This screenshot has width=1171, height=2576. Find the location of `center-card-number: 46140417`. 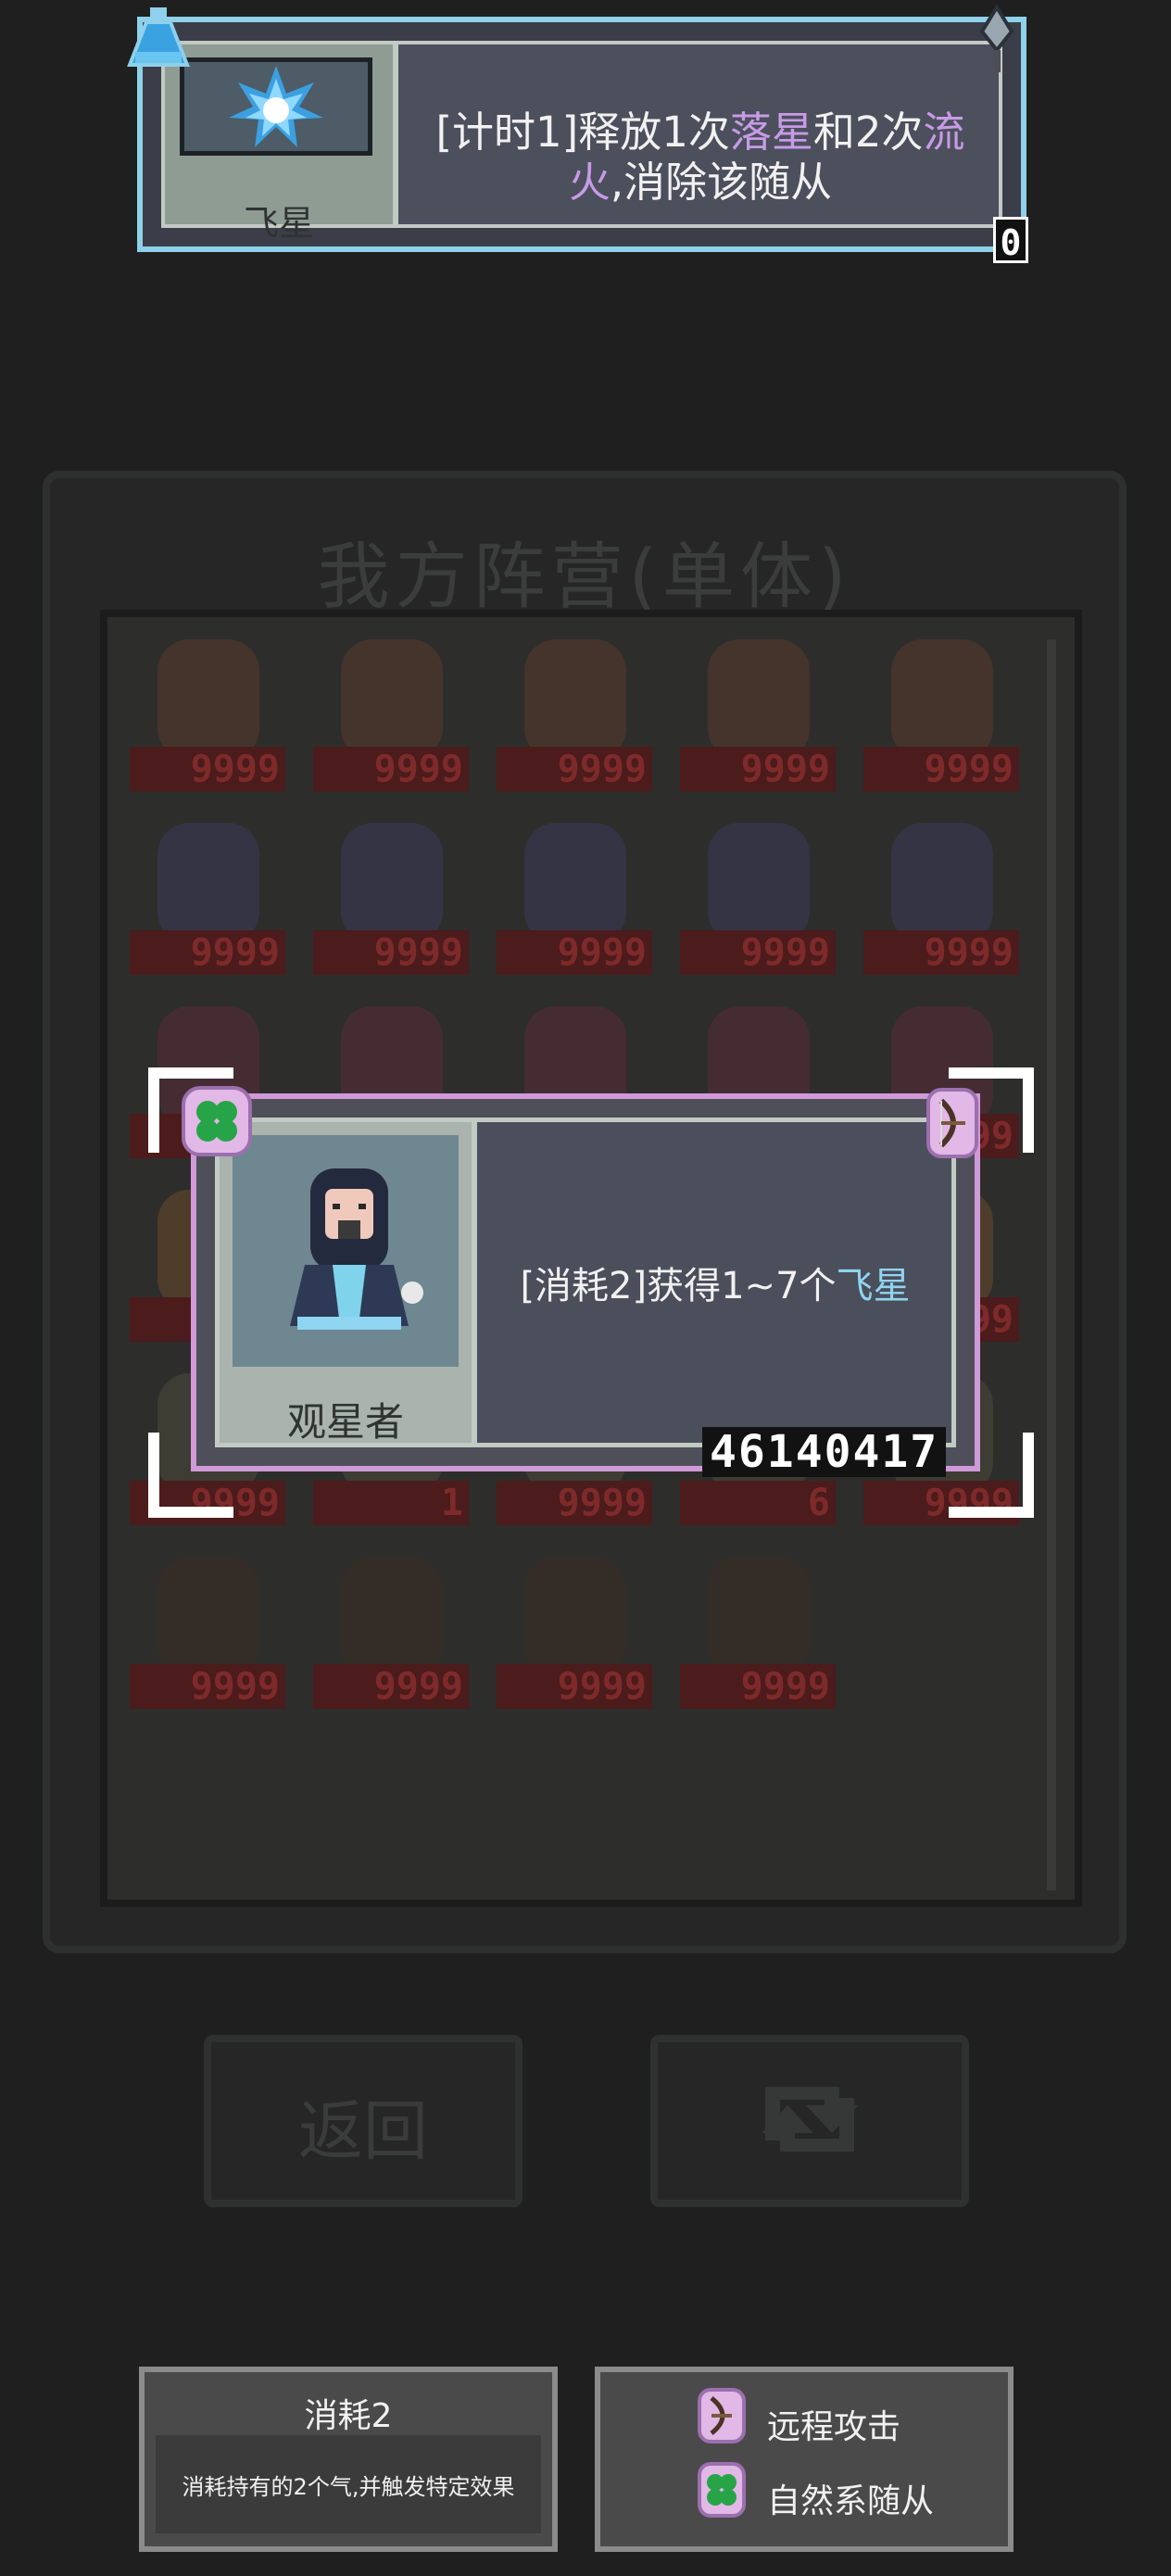

center-card-number: 46140417 is located at coordinates (825, 1452).